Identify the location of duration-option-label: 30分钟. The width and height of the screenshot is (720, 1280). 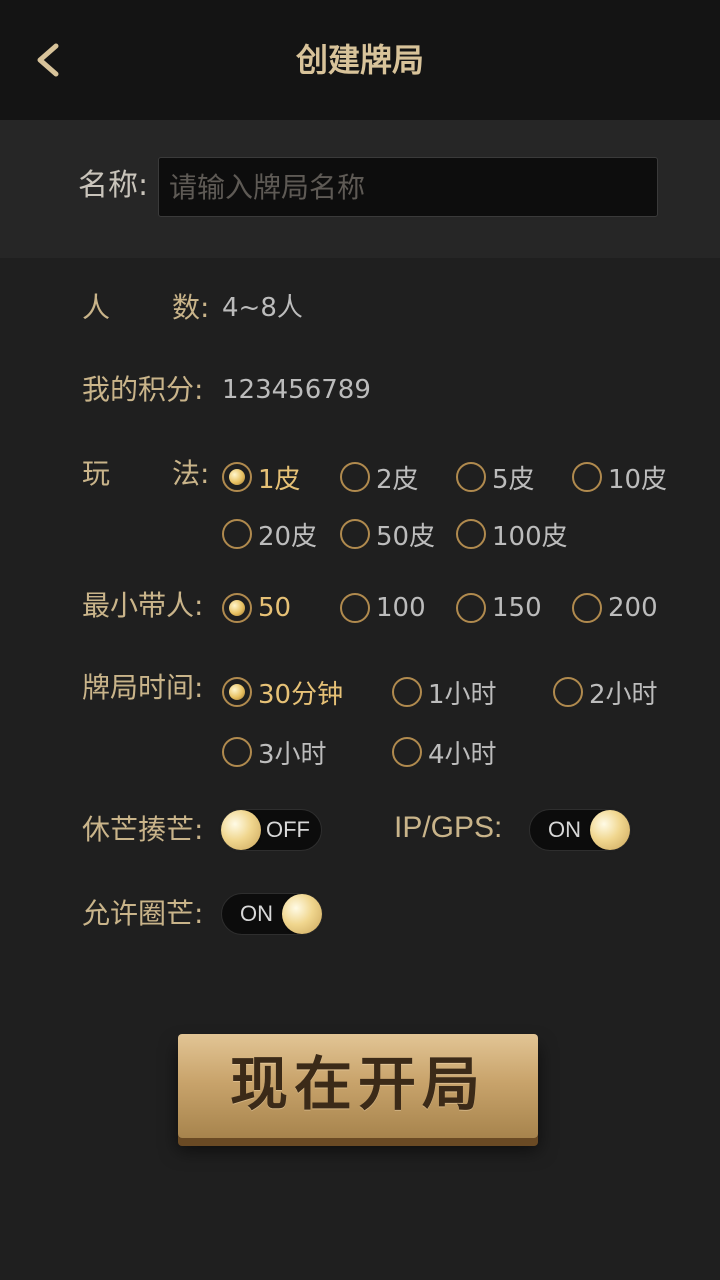
(301, 694).